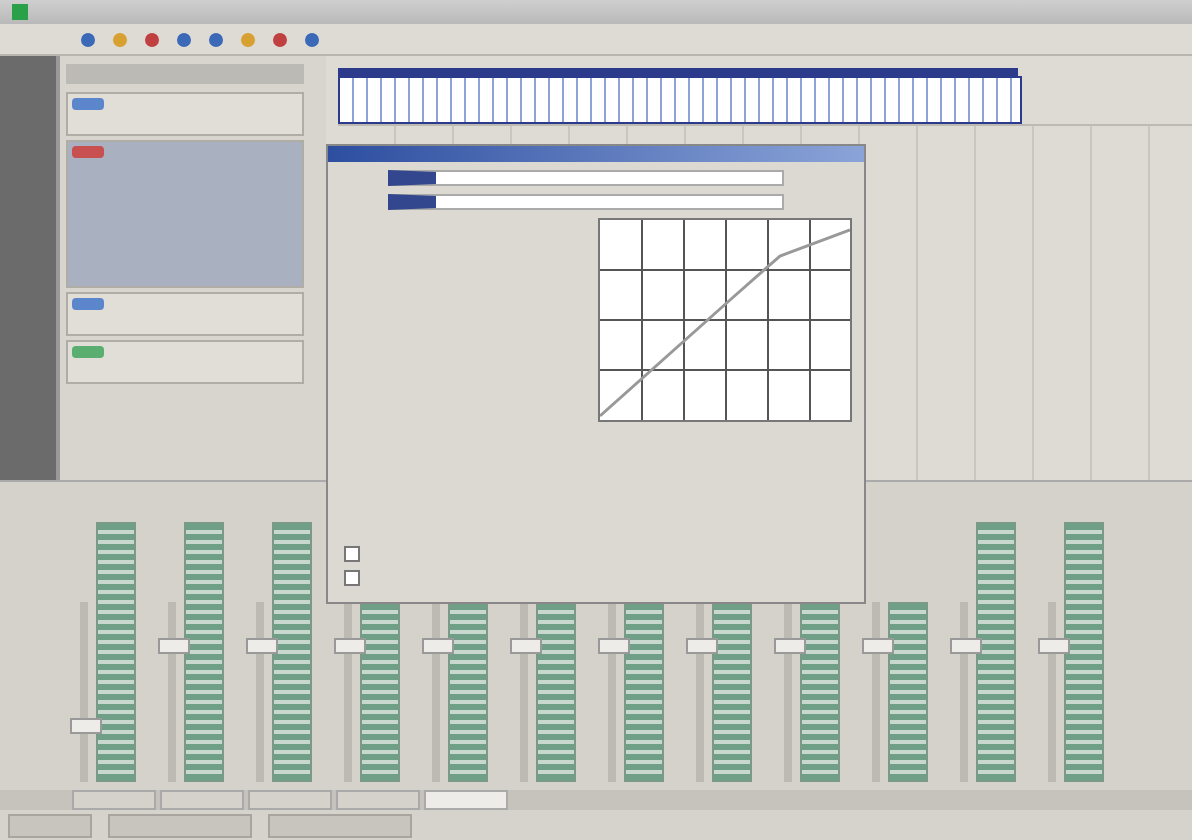 The image size is (1192, 840). What do you see at coordinates (725, 320) in the screenshot?
I see `curve-graph` at bounding box center [725, 320].